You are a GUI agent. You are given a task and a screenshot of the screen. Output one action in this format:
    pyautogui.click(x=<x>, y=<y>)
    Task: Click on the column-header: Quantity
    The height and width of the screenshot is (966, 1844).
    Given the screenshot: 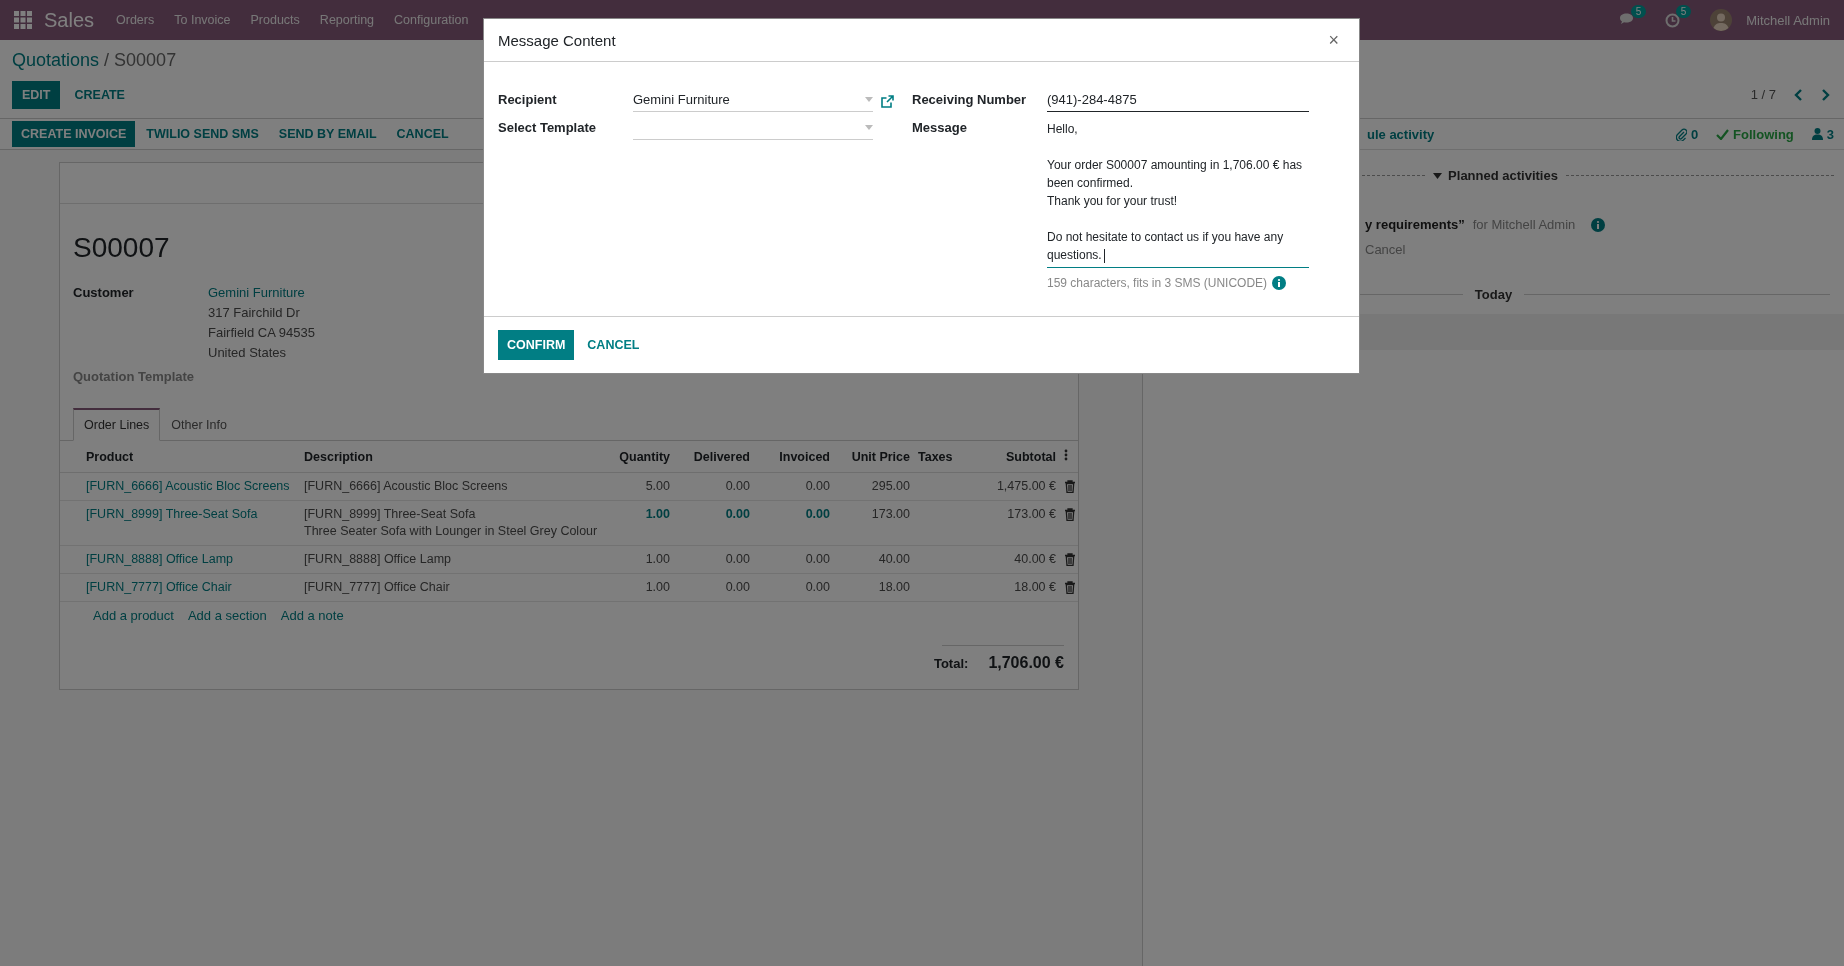 What is the action you would take?
    pyautogui.click(x=643, y=457)
    